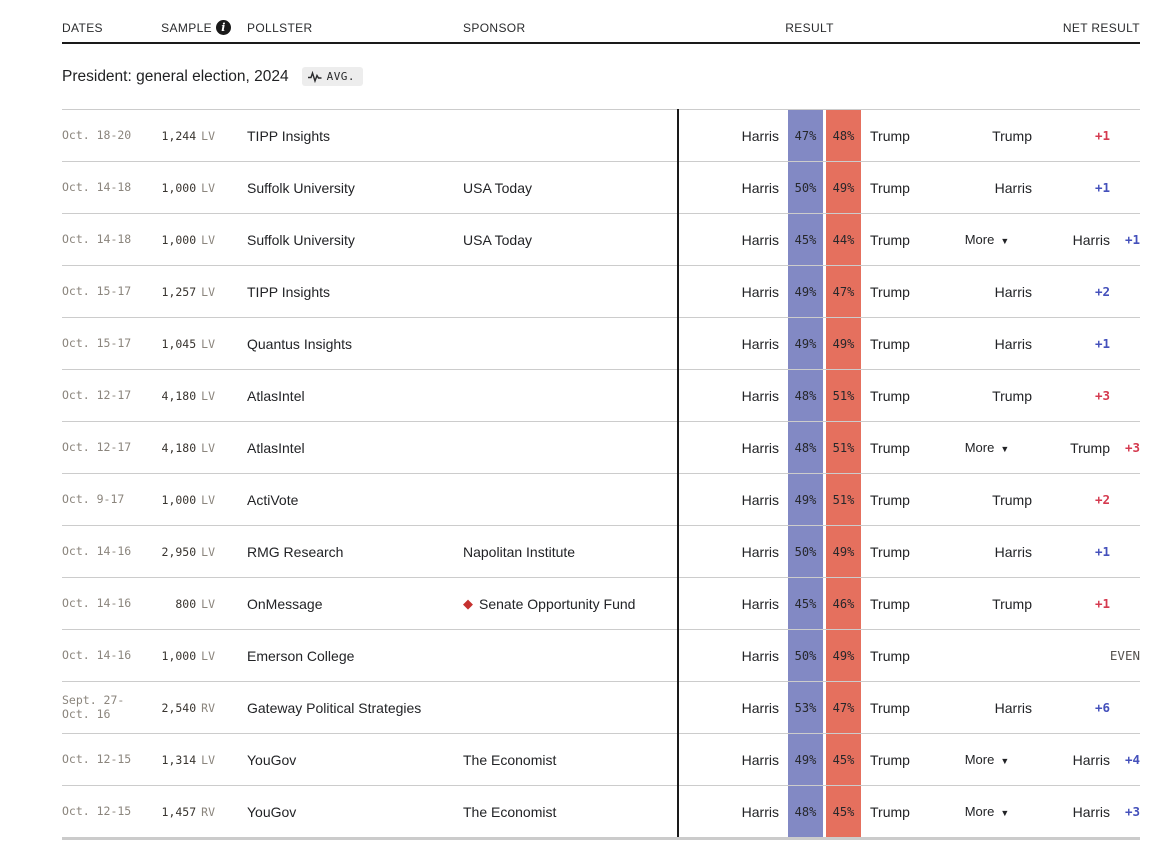 This screenshot has width=1167, height=853. Describe the element at coordinates (332, 76) in the screenshot. I see `average-badge: AVG.` at that location.